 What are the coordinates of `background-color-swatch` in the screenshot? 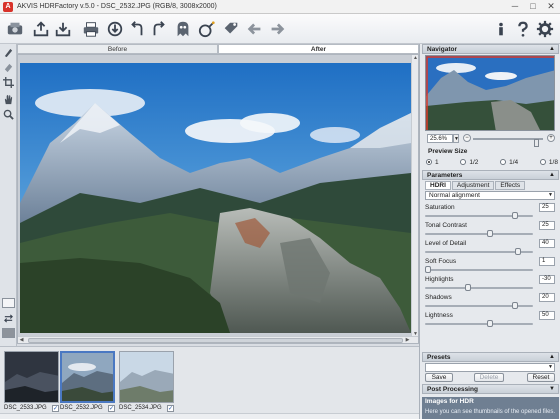 It's located at (8, 303).